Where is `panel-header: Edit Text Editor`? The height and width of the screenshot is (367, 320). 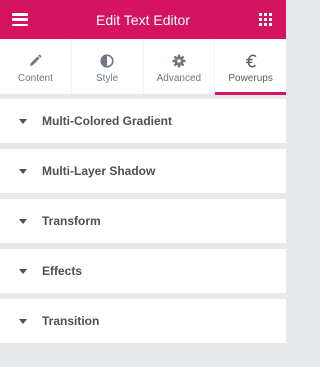
panel-header: Edit Text Editor is located at coordinates (143, 19).